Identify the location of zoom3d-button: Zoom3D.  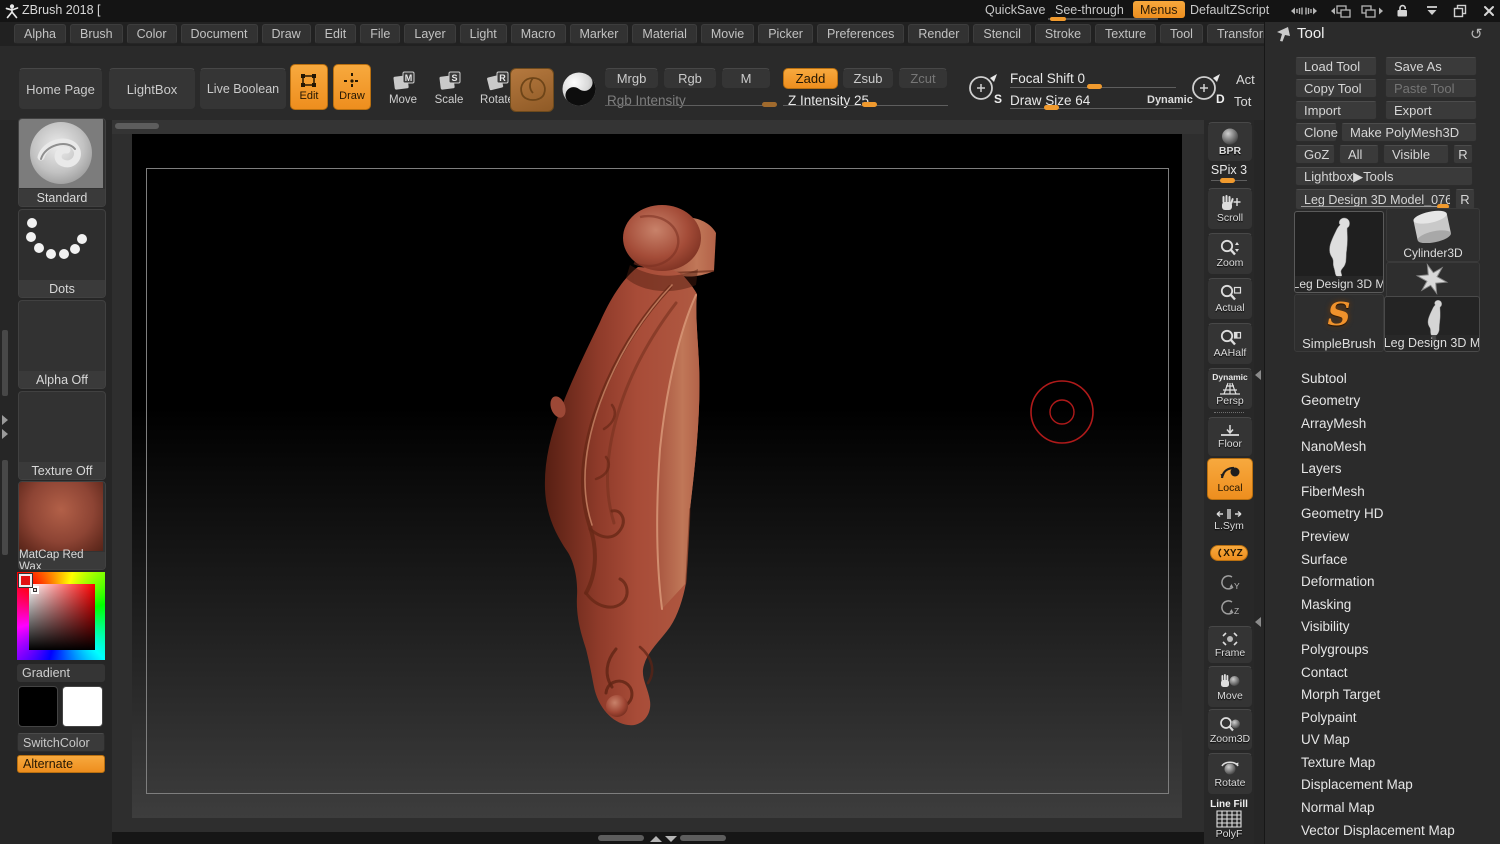
(1230, 730).